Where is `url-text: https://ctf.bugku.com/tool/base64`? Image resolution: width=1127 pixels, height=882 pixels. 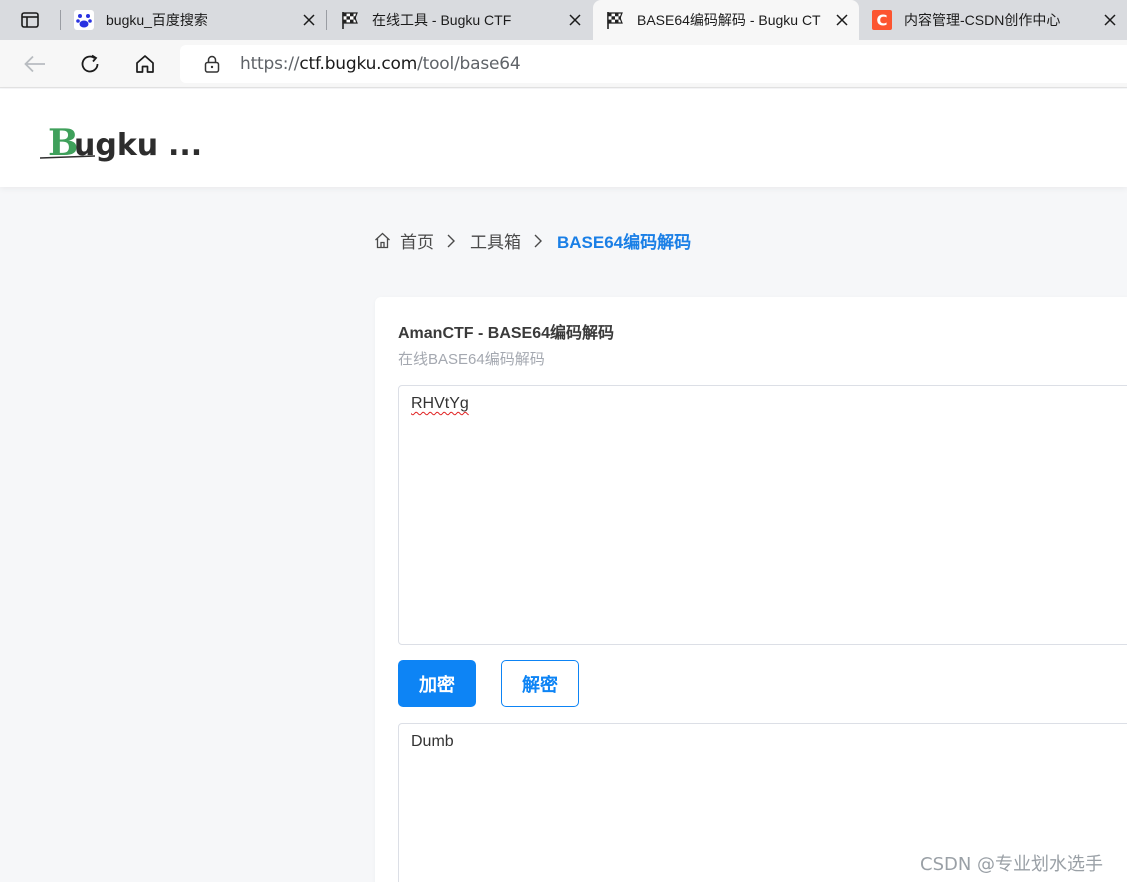
url-text: https://ctf.bugku.com/tool/base64 is located at coordinates (380, 64).